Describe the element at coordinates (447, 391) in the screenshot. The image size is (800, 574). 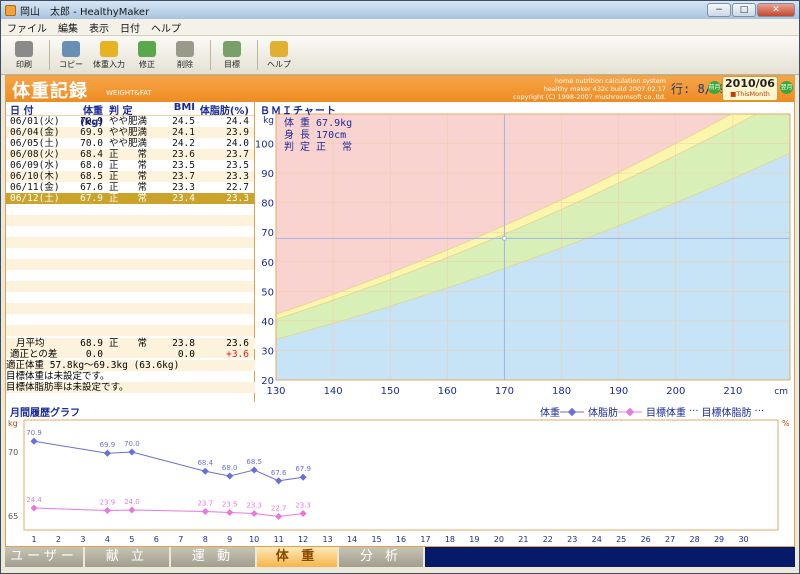
I see `x-tick-label: 160` at that location.